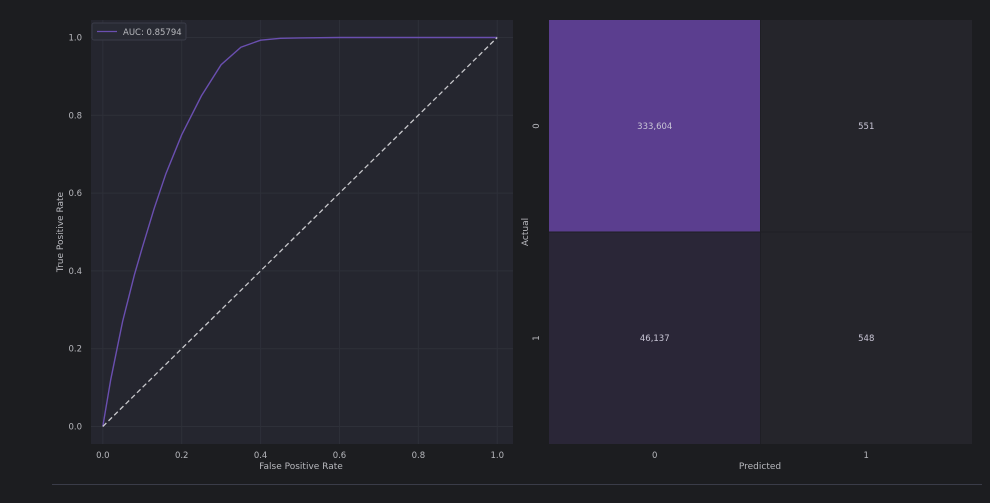 This screenshot has width=990, height=503. I want to click on matrix-y-ticks: 01, so click(537, 231).